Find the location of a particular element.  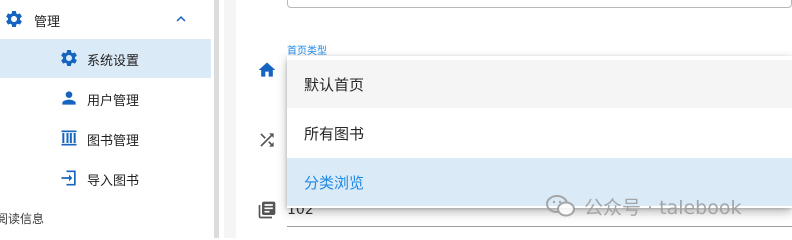

watermark-text: 公众号 · talebook is located at coordinates (663, 207).